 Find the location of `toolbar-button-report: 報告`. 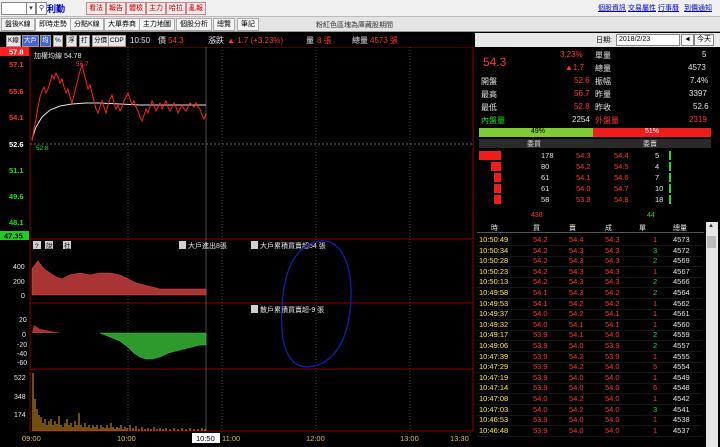

toolbar-button-report: 報告 is located at coordinates (116, 8).